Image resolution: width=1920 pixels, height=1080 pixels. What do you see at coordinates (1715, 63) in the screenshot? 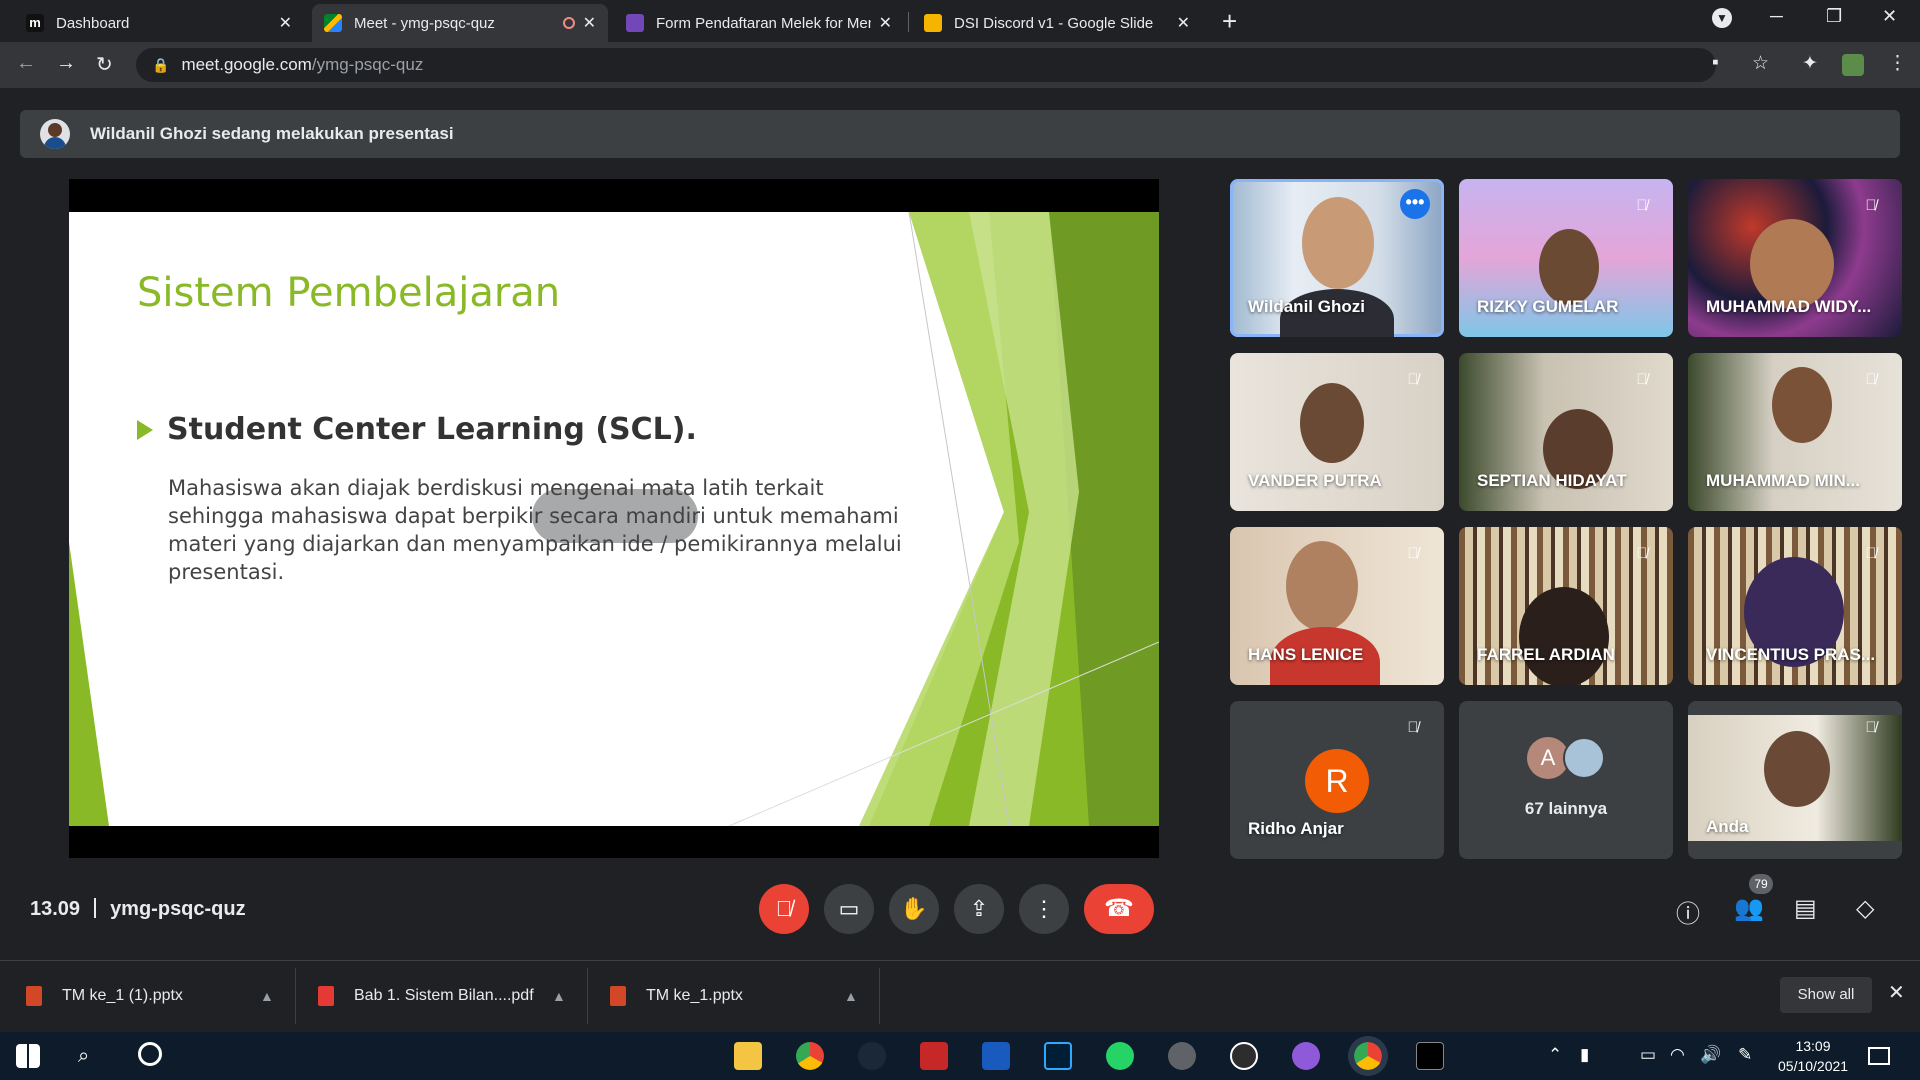
I see `camera-icon: ▪` at bounding box center [1715, 63].